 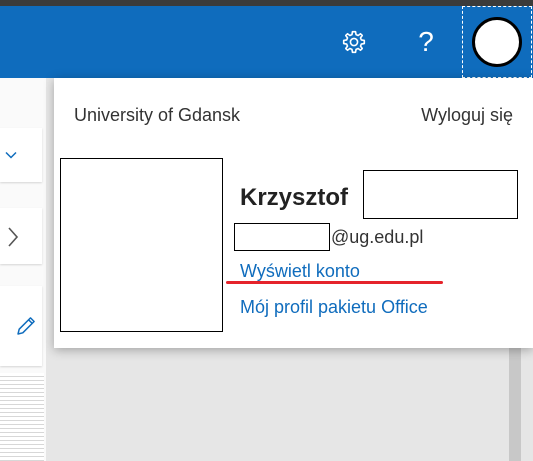 I want to click on view-account-link: Wyświetl konto, so click(x=300, y=271).